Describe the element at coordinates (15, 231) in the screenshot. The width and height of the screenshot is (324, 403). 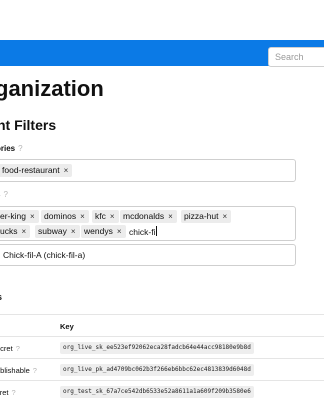
I see `brand-chip: ucks ×` at that location.